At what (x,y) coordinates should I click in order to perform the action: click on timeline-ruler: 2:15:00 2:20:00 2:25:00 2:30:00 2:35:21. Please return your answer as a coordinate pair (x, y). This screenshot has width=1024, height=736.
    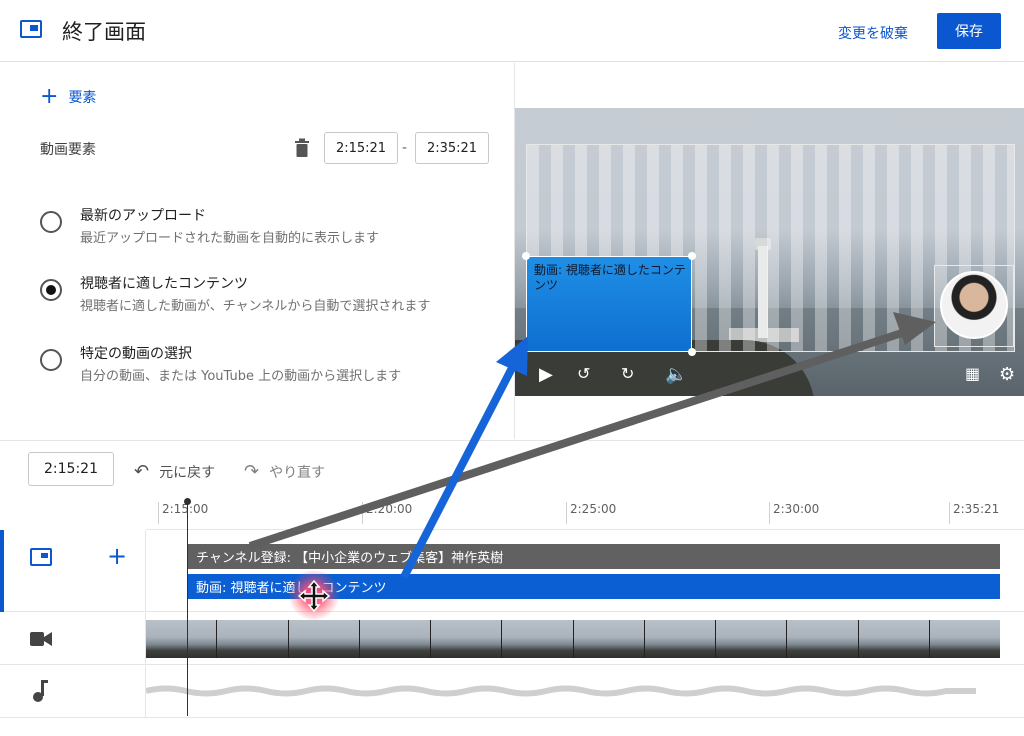
    Looking at the image, I should click on (585, 513).